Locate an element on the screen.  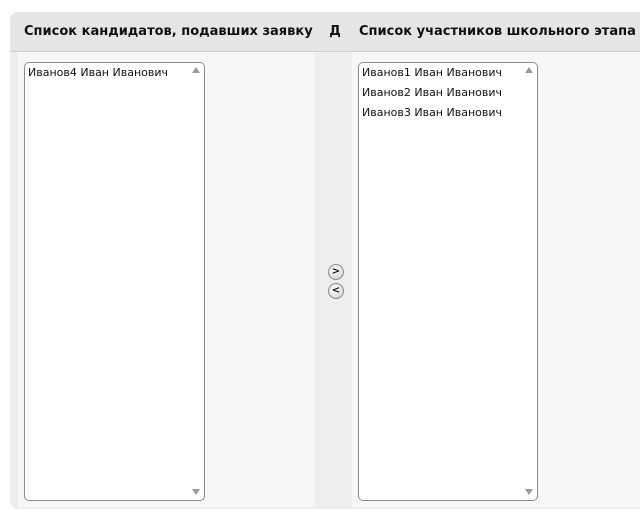
add-participant-button: > is located at coordinates (336, 272).